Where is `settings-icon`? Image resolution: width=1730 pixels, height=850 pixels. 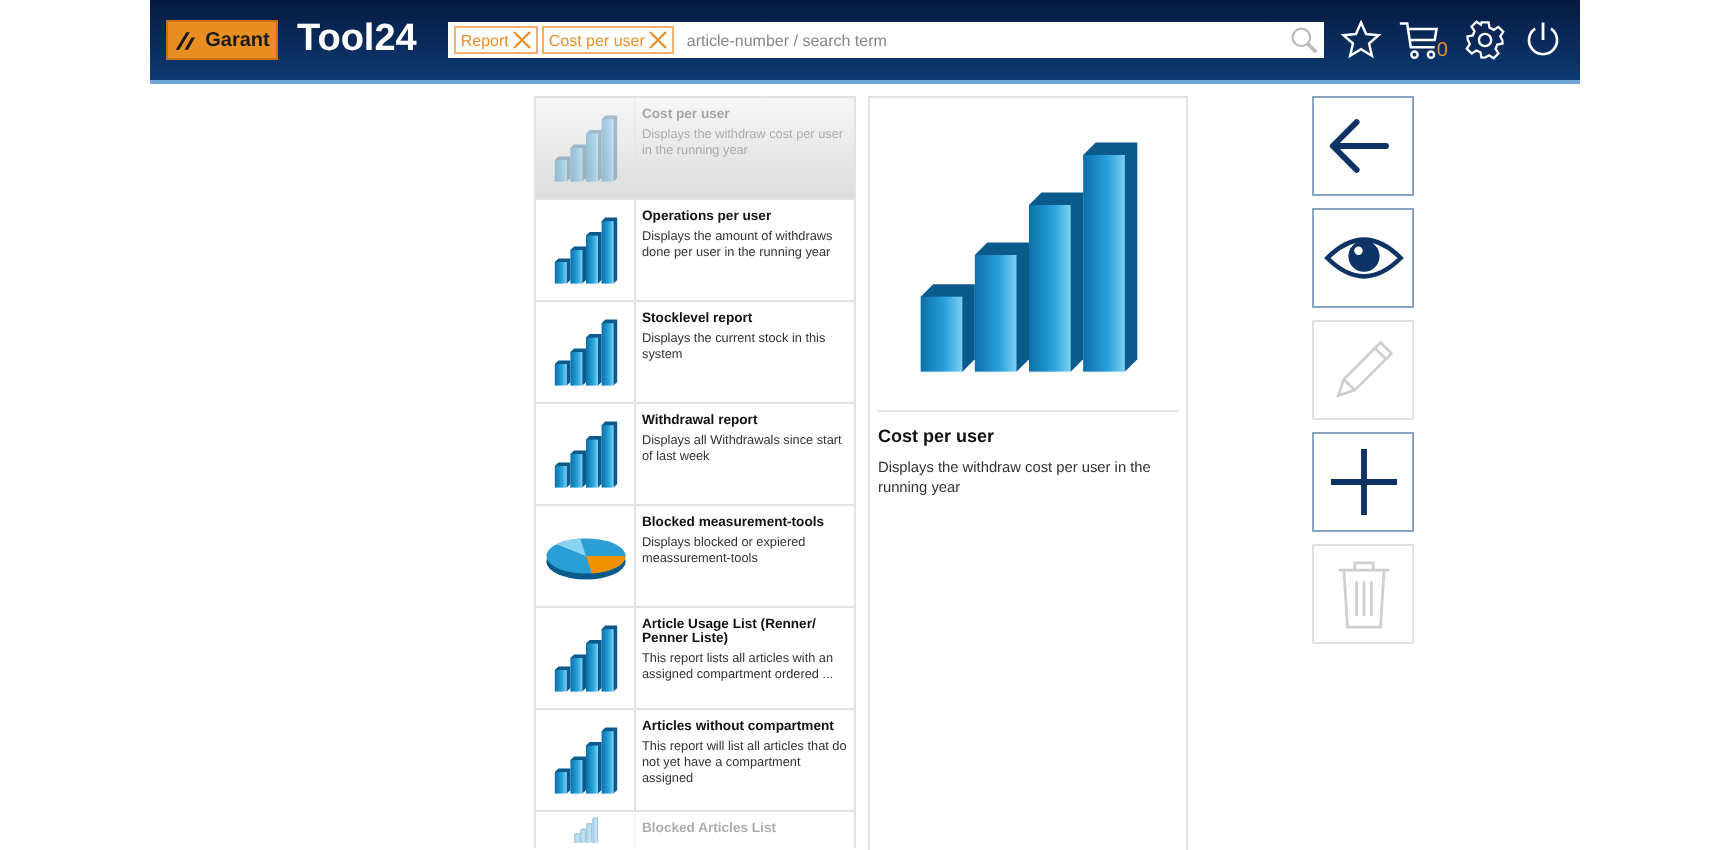 settings-icon is located at coordinates (1484, 40).